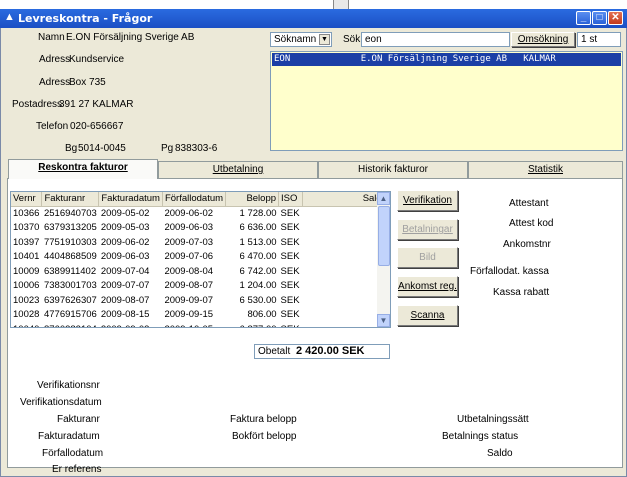 Image resolution: width=627 pixels, height=477 pixels. What do you see at coordinates (446, 101) in the screenshot?
I see `search-results-list` at bounding box center [446, 101].